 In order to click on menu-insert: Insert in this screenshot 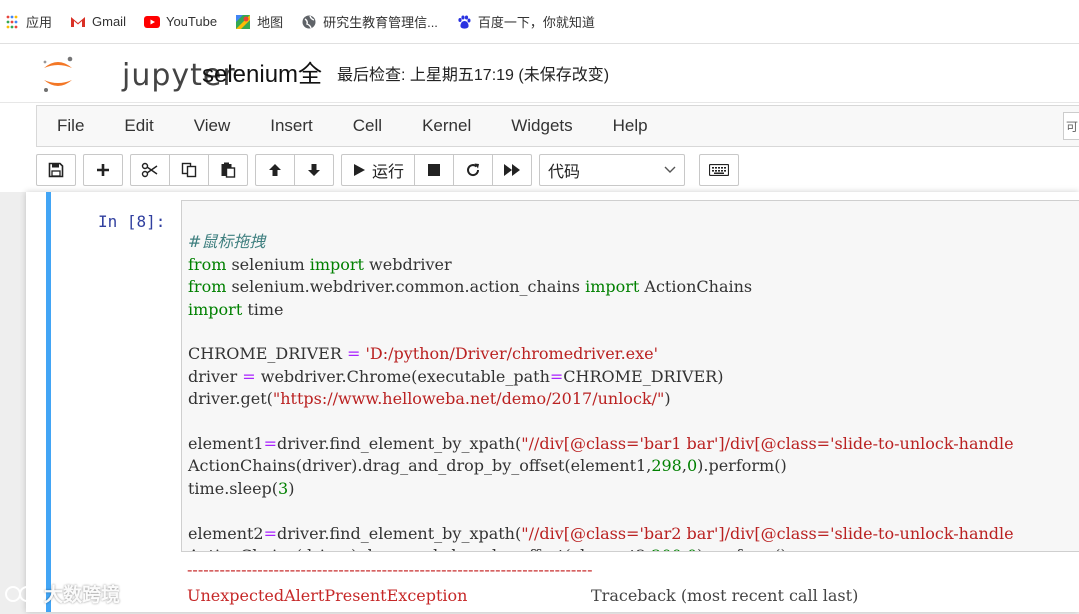, I will do `click(291, 126)`.